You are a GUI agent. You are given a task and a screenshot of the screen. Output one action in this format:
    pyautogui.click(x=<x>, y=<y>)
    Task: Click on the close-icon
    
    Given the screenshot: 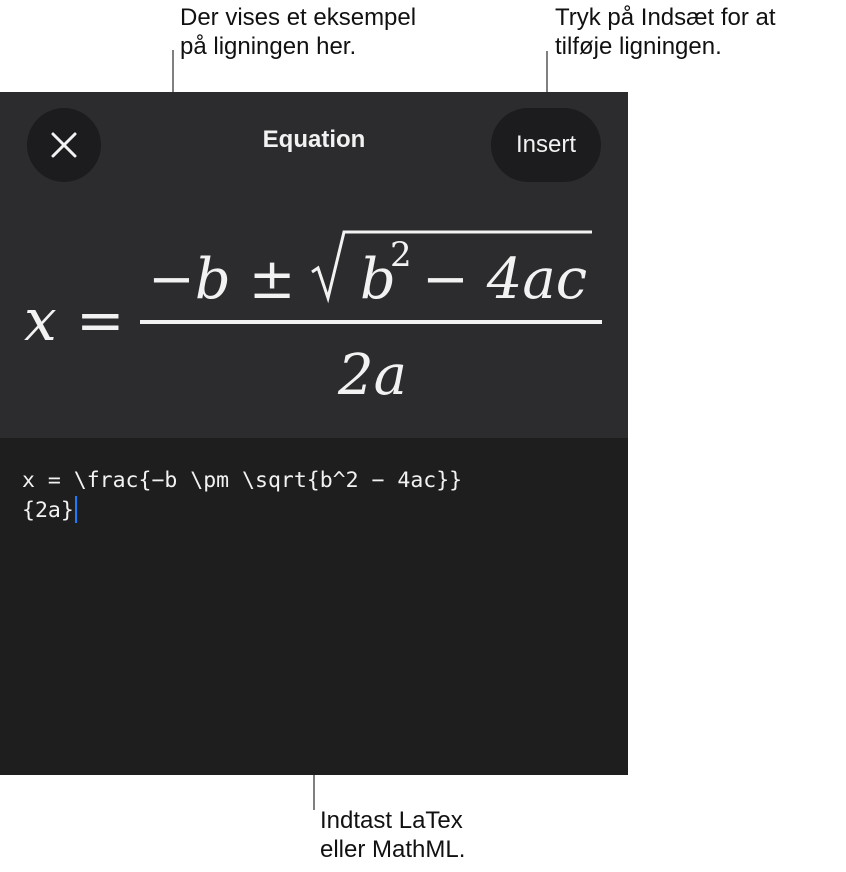 What is the action you would take?
    pyautogui.click(x=64, y=145)
    